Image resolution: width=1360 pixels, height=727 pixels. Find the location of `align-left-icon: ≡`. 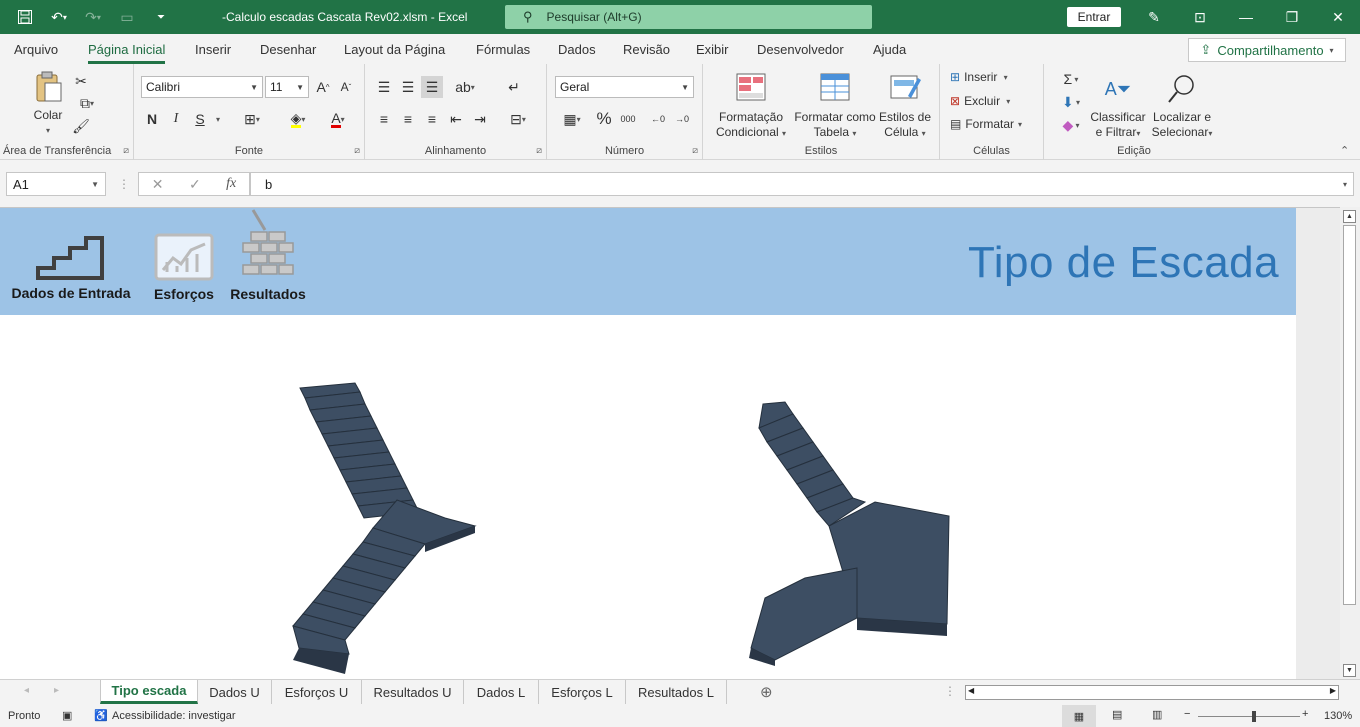

align-left-icon: ≡ is located at coordinates (384, 119).